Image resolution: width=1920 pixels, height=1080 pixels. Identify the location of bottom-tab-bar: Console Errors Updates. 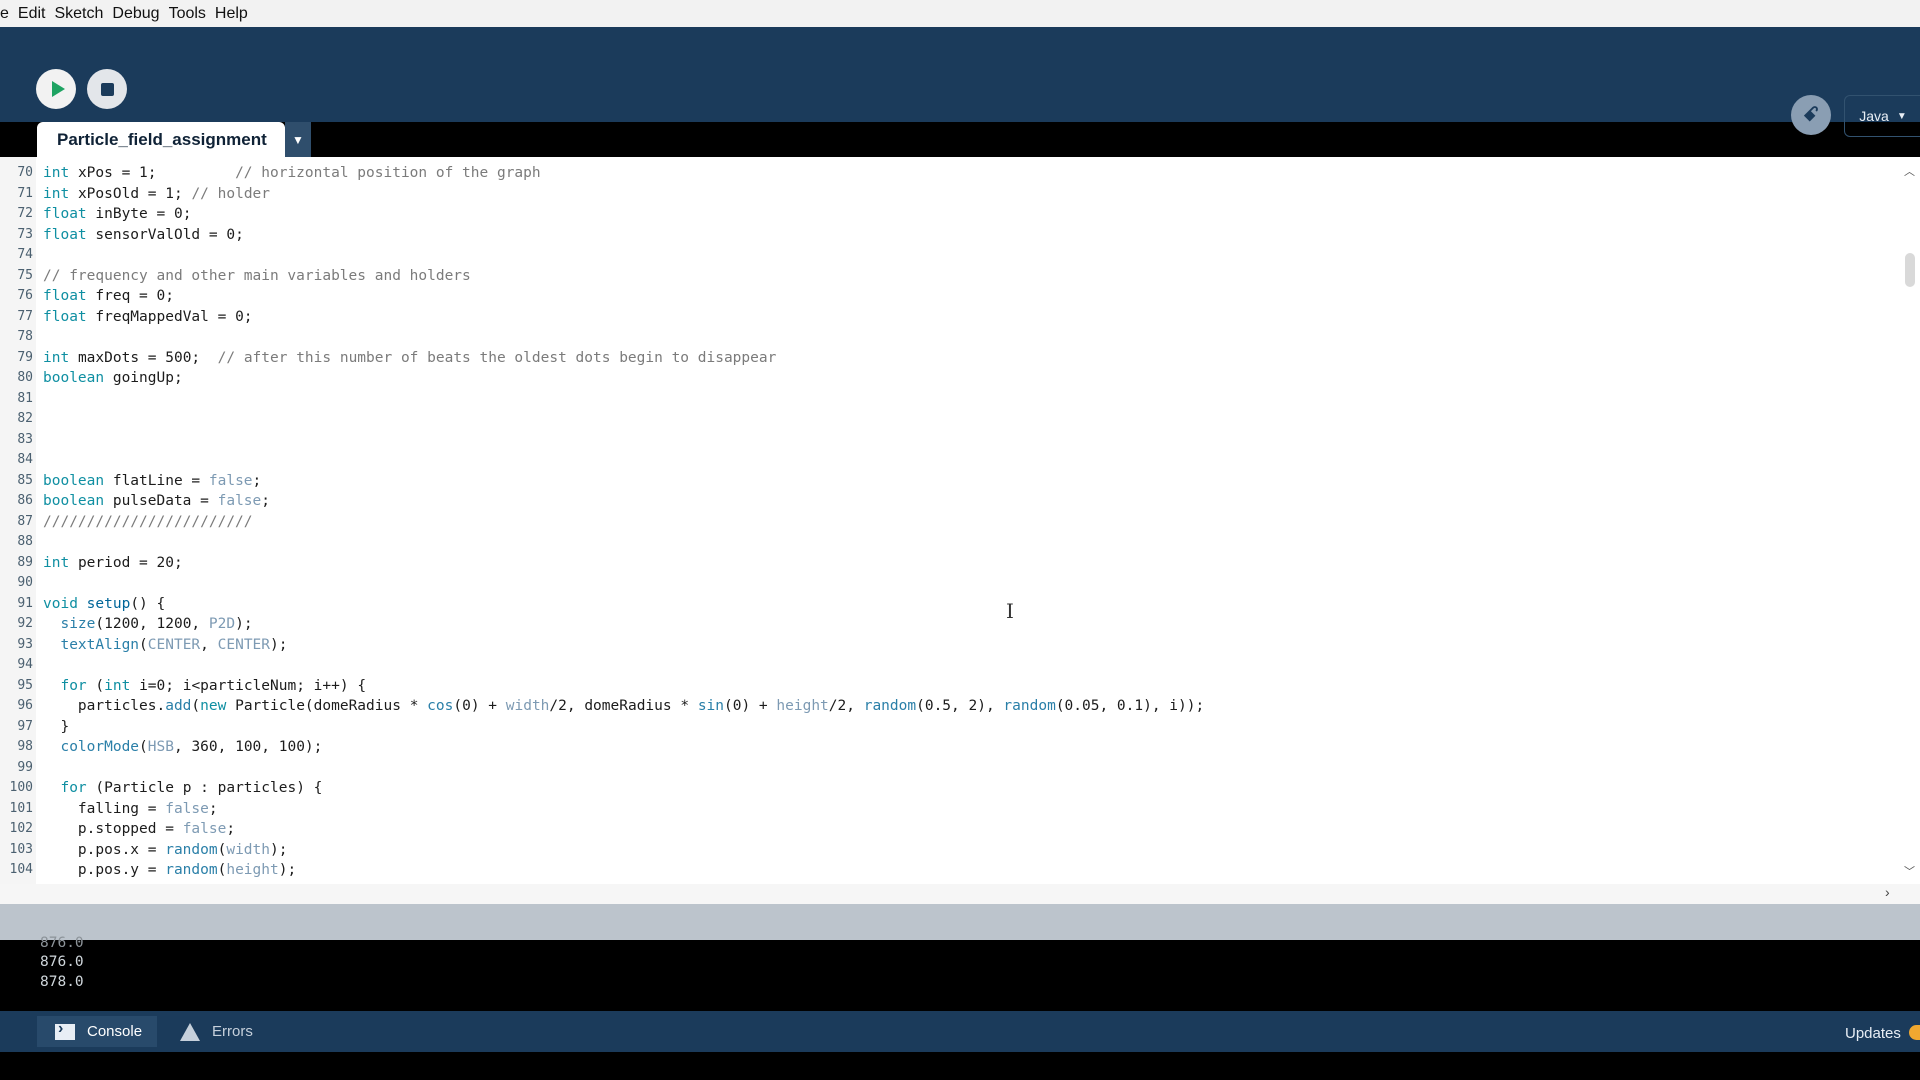
(960, 1031).